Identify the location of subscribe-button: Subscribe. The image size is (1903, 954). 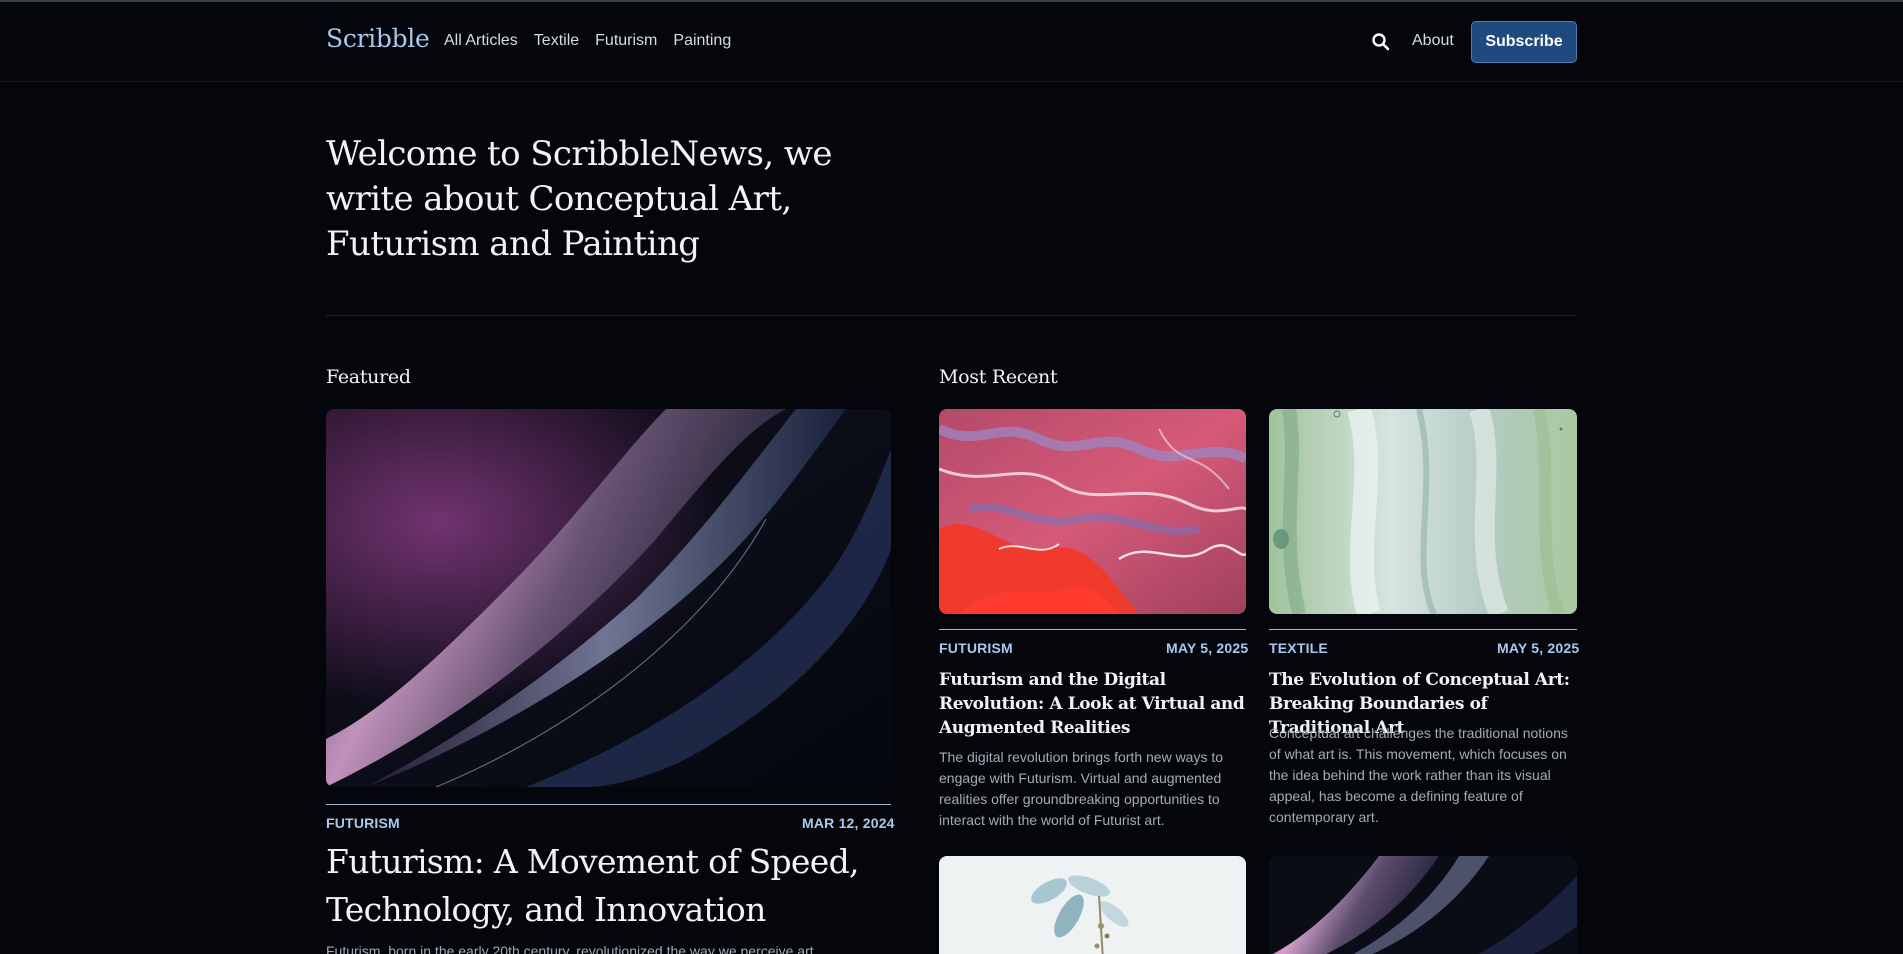
(1524, 42).